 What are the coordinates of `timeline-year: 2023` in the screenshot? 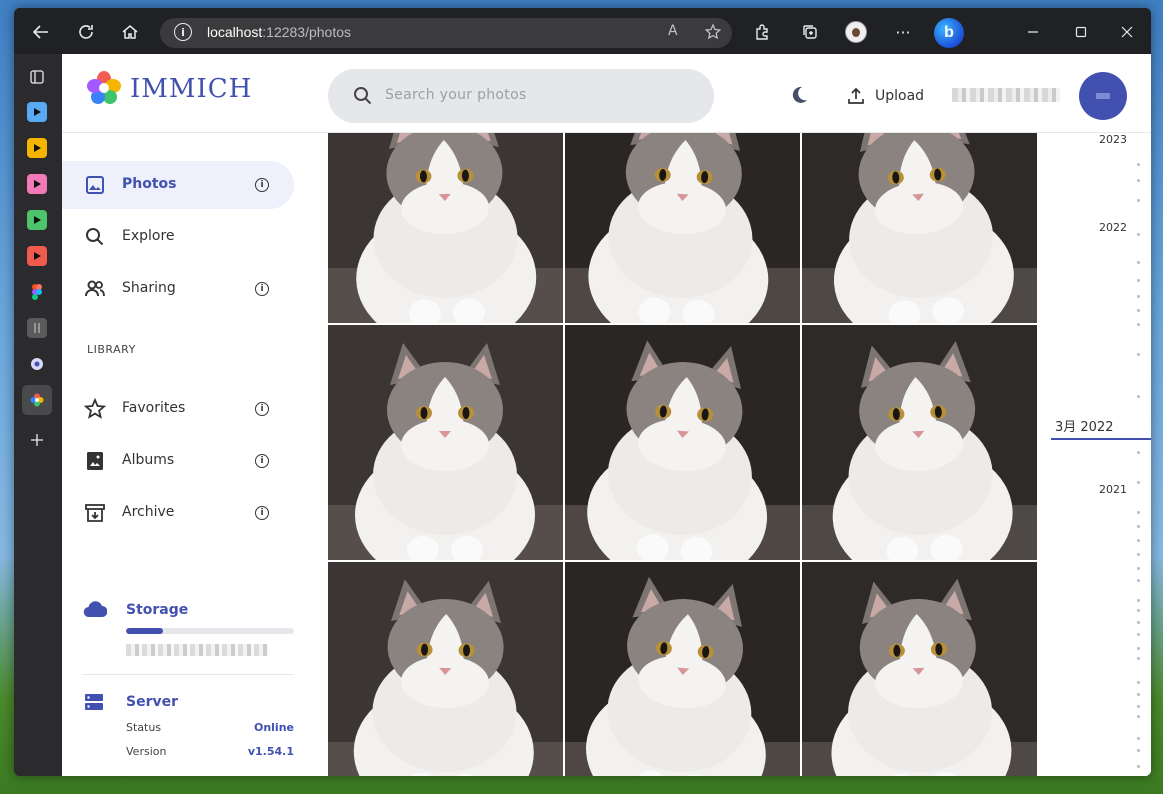 It's located at (1113, 139).